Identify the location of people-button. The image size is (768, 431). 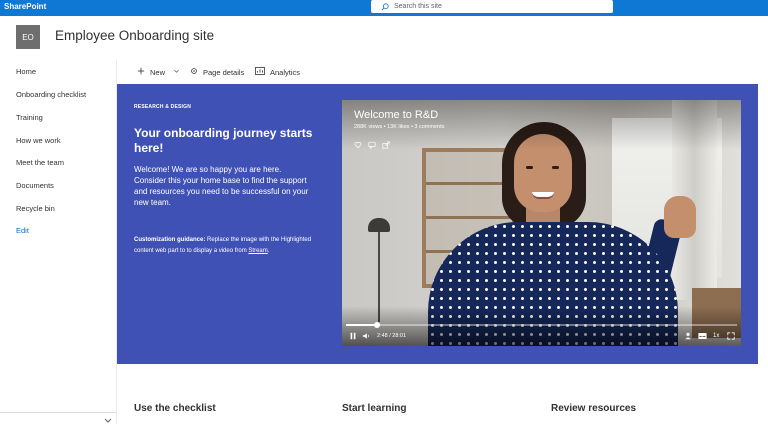
(688, 336).